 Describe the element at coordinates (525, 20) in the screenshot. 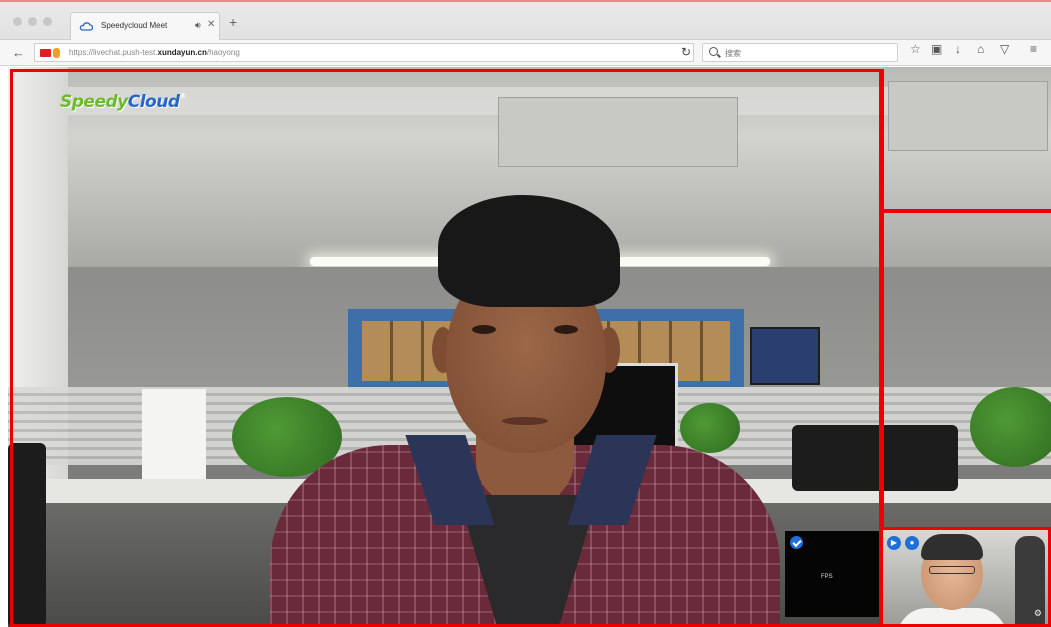

I see `tab-bar: Speedycloud Meet 🔊︎ ✕ +` at that location.